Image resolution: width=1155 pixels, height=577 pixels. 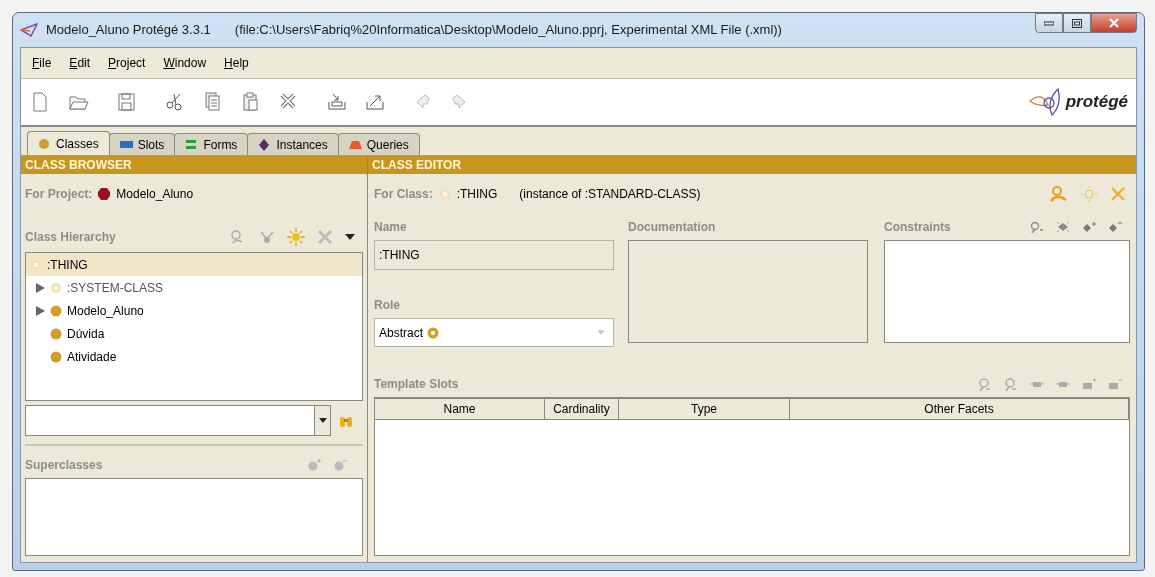 I want to click on column-header: Other Facets, so click(x=959, y=409).